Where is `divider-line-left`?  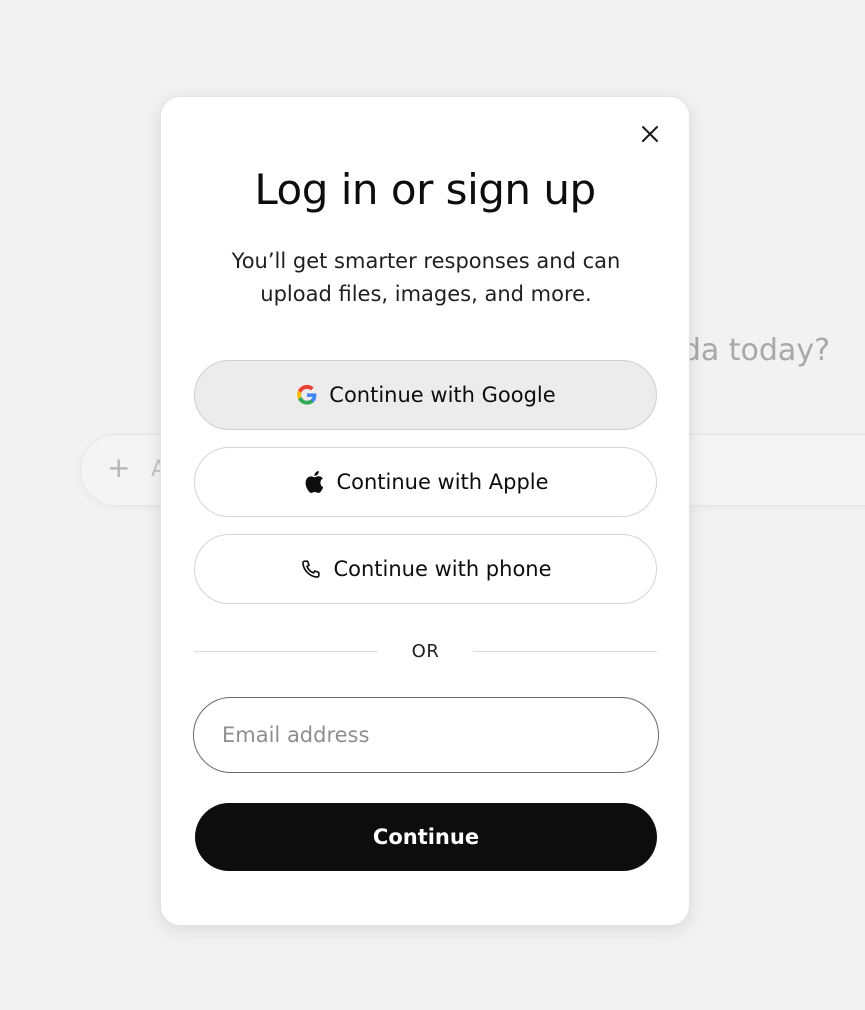
divider-line-left is located at coordinates (286, 651).